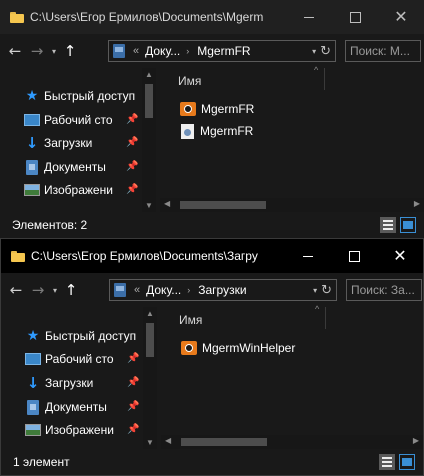  Describe the element at coordinates (212, 256) in the screenshot. I see `title-bar: C:\Users\Егор Ермилов\Documents\Загру ✕` at that location.